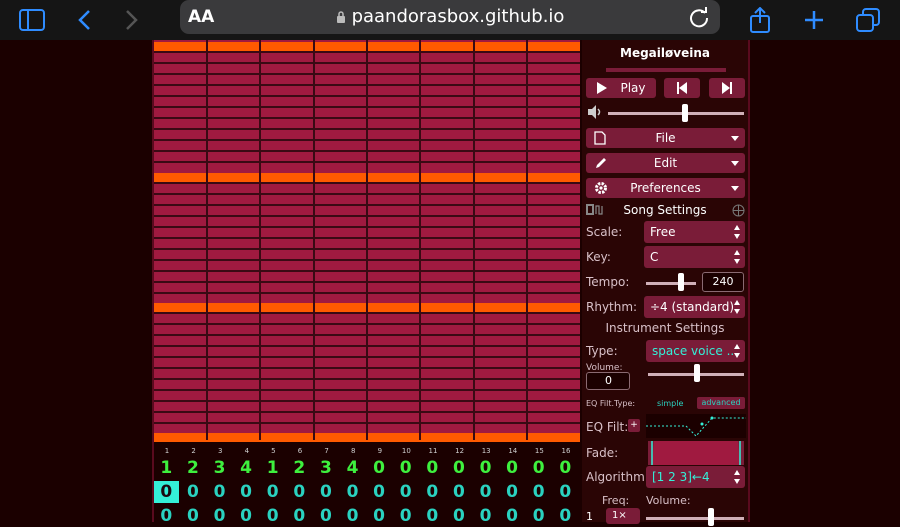 The width and height of the screenshot is (900, 527). Describe the element at coordinates (608, 381) in the screenshot. I see `instrument-volume-input: 0` at that location.